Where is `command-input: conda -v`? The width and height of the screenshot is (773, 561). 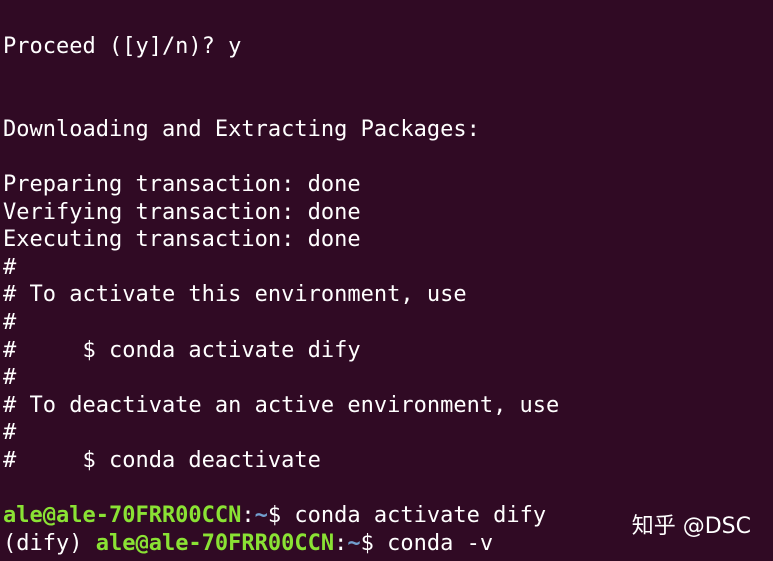 command-input: conda -v is located at coordinates (440, 543).